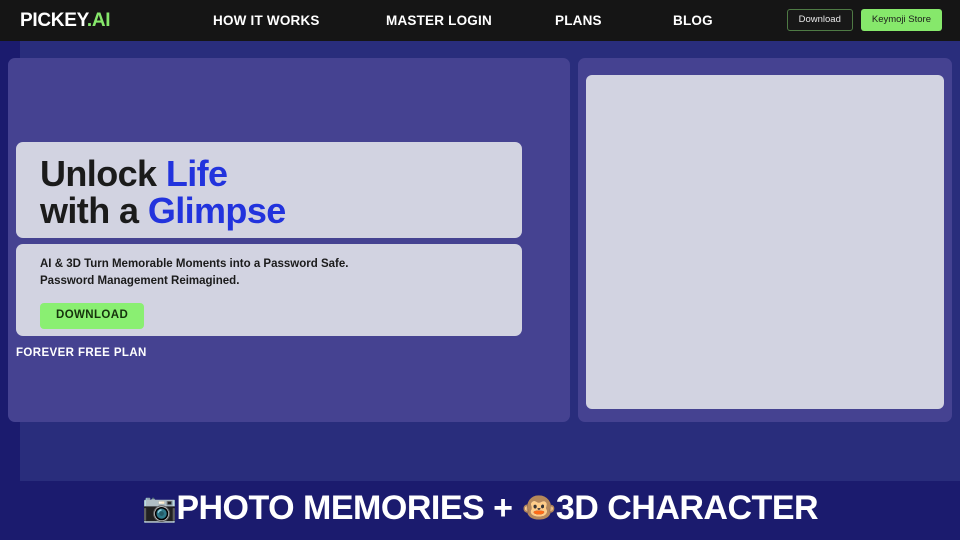 The width and height of the screenshot is (960, 540). Describe the element at coordinates (103, 173) in the screenshot. I see `headline-text-unlock: Unlock` at that location.